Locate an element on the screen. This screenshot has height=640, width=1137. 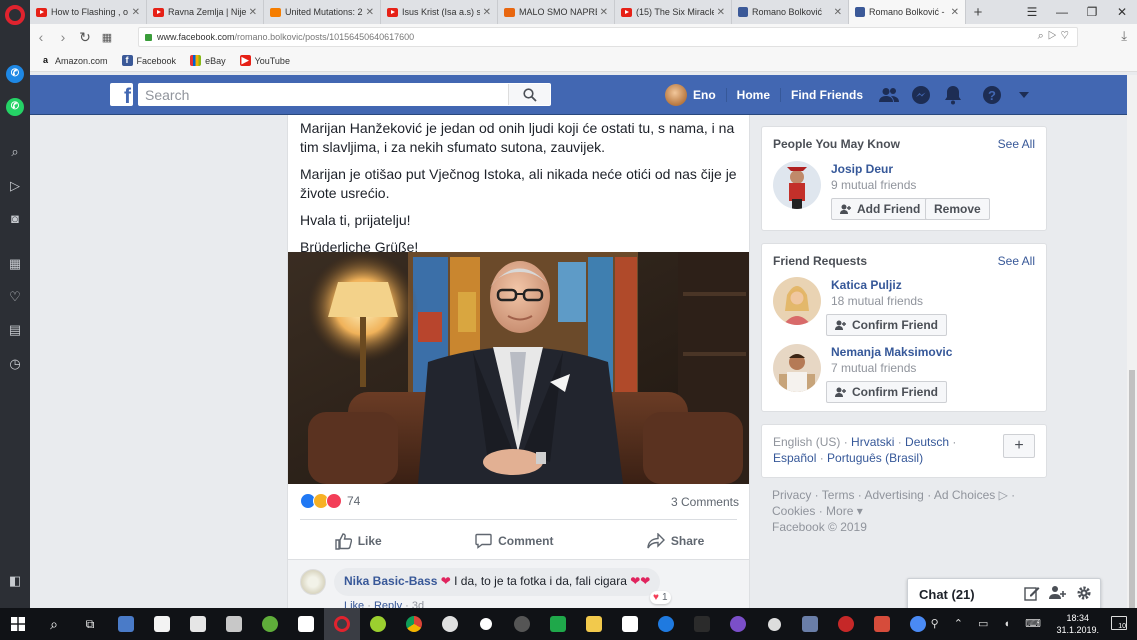
search-button is located at coordinates (529, 94).